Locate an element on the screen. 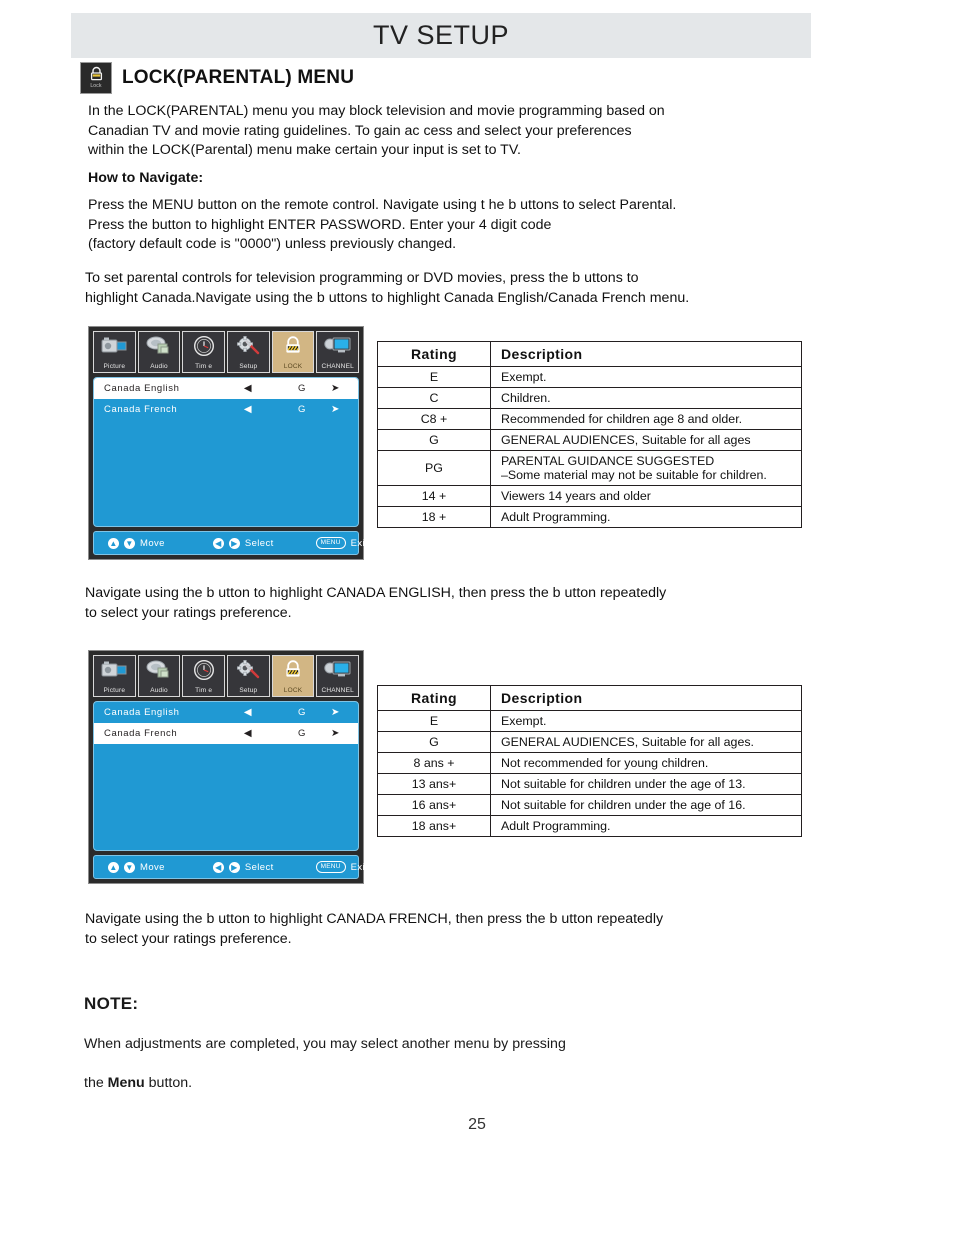 This screenshot has height=1235, width=954. osd-tab-bar-2: Picture Audio Tim e Setup LOCK CHANNEL is located at coordinates (226, 676).